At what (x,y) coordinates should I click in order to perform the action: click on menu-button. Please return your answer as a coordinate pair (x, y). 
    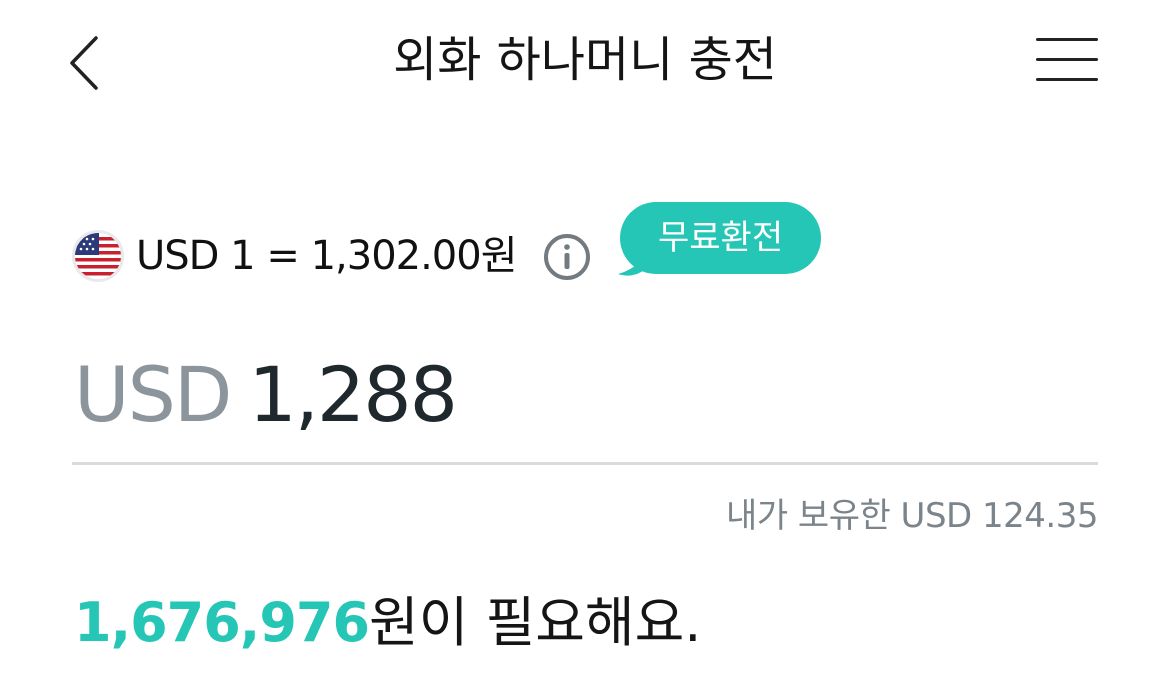
    Looking at the image, I should click on (1067, 60).